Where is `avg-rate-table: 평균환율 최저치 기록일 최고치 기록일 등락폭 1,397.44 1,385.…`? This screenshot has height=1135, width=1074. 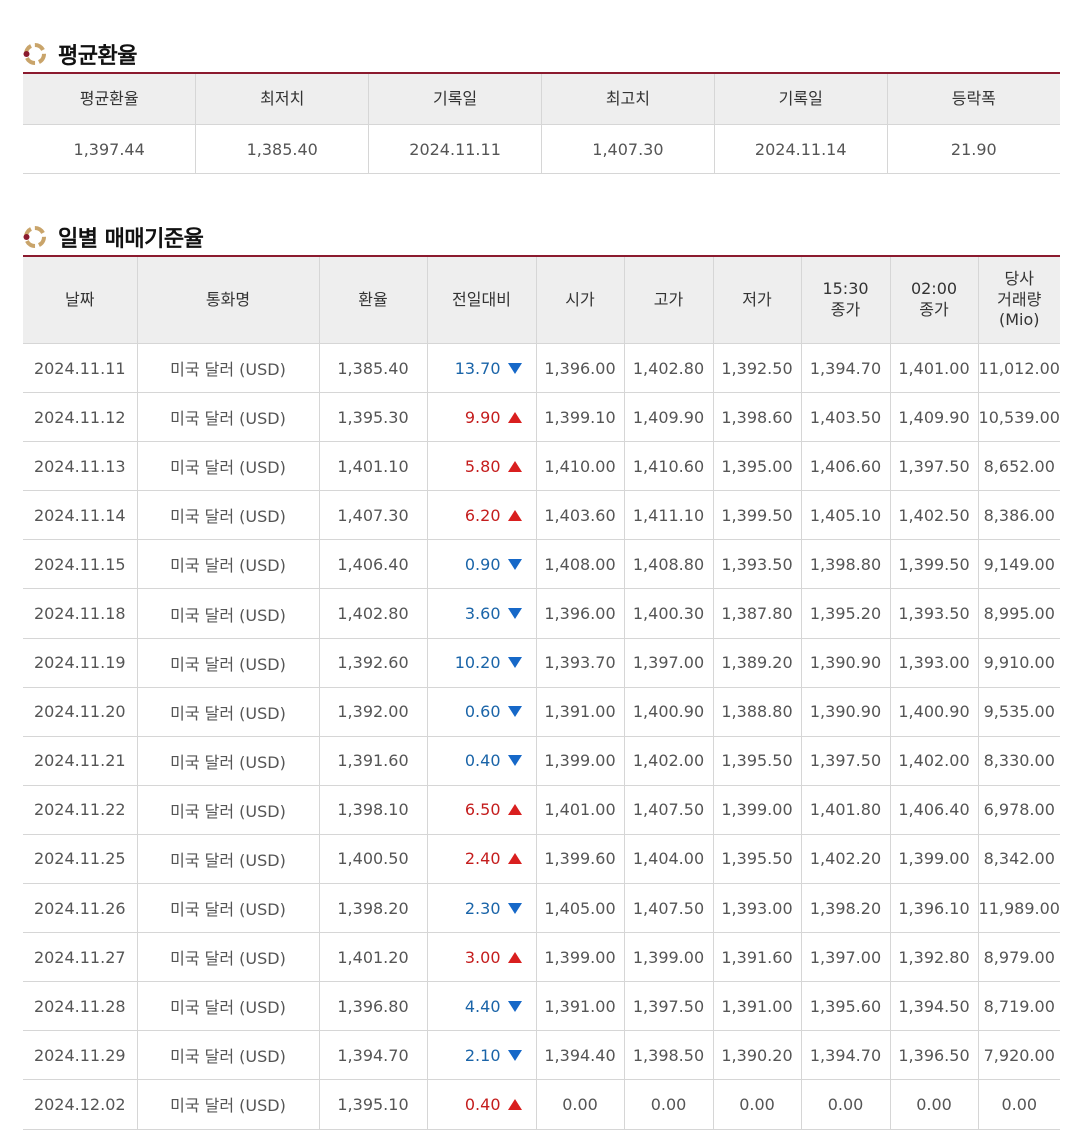 avg-rate-table: 평균환율 최저치 기록일 최고치 기록일 등락폭 1,397.44 1,385.… is located at coordinates (541, 123).